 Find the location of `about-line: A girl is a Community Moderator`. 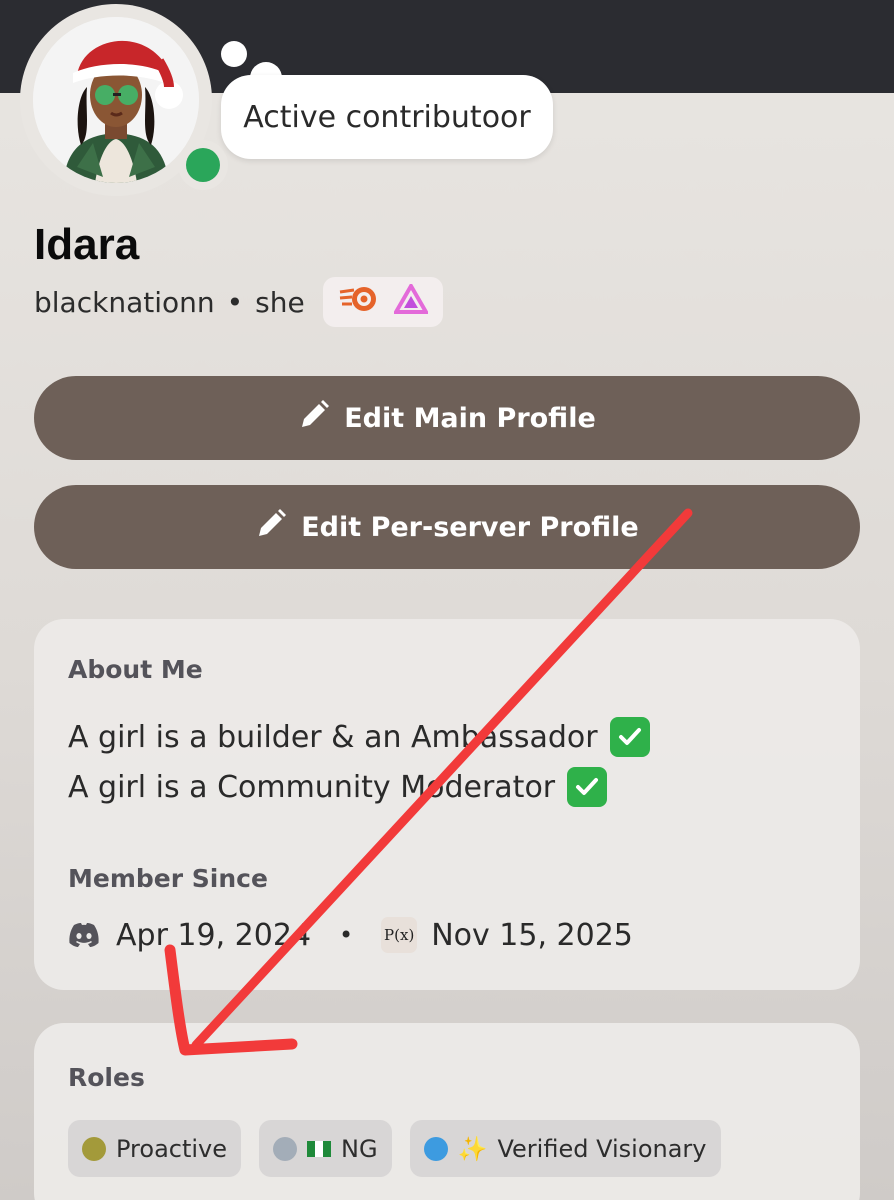

about-line: A girl is a Community Moderator is located at coordinates (338, 787).